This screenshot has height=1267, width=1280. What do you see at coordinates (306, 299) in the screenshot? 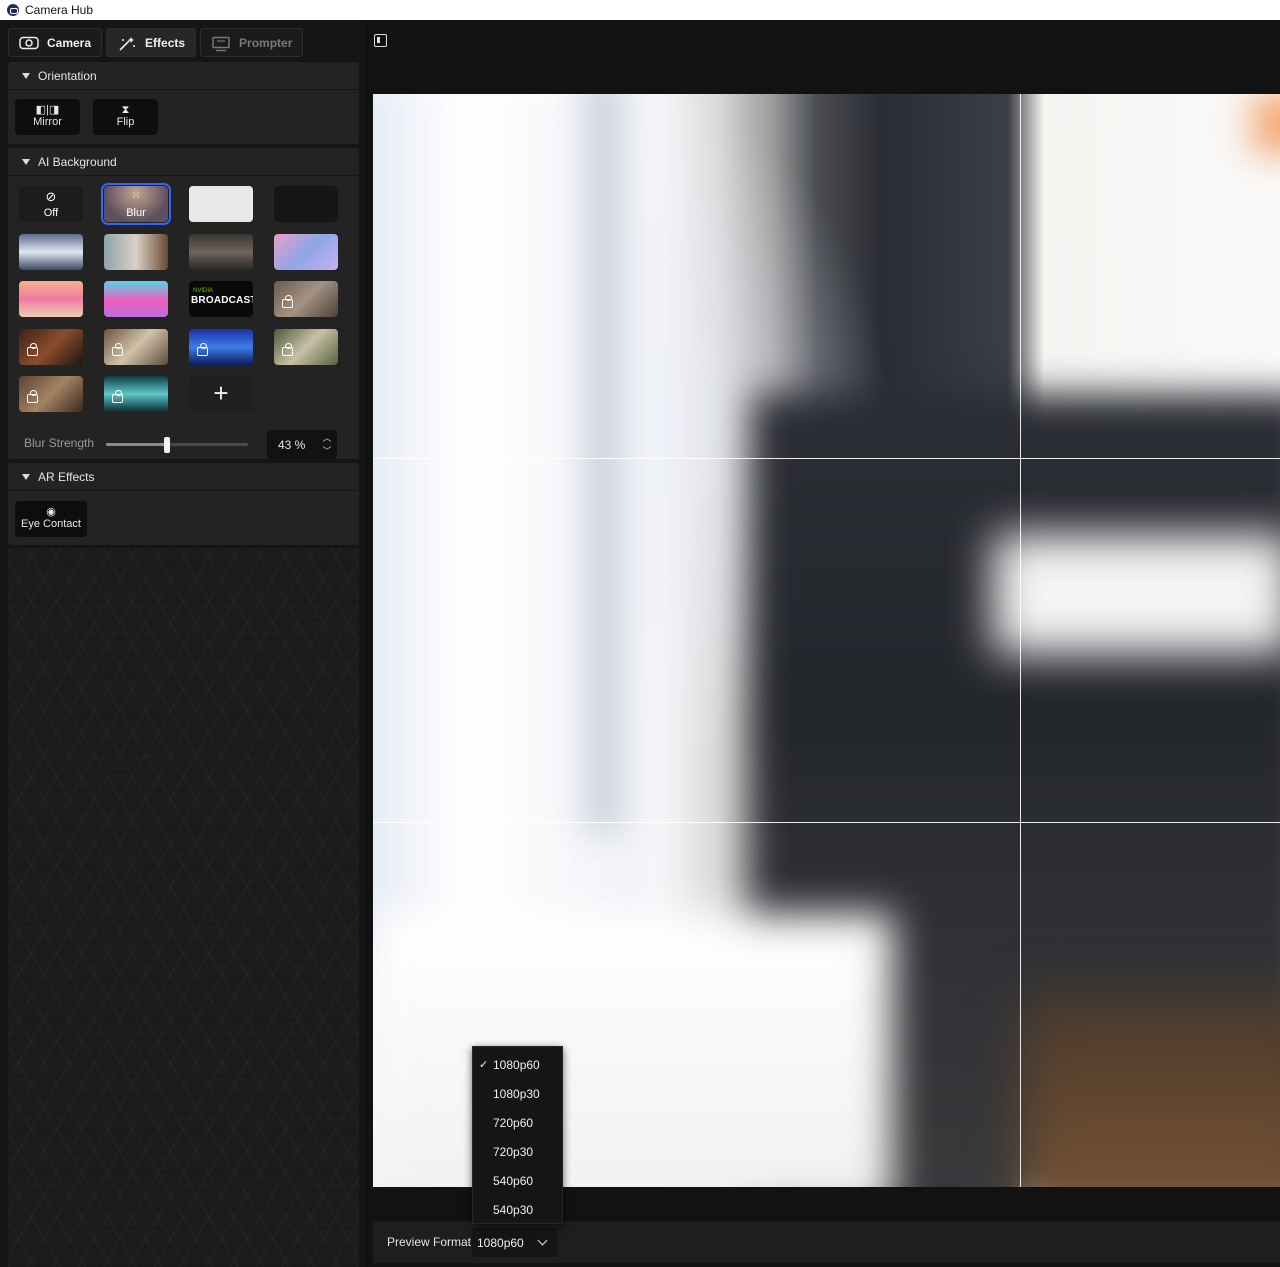
I see `background-video-lounge-option` at bounding box center [306, 299].